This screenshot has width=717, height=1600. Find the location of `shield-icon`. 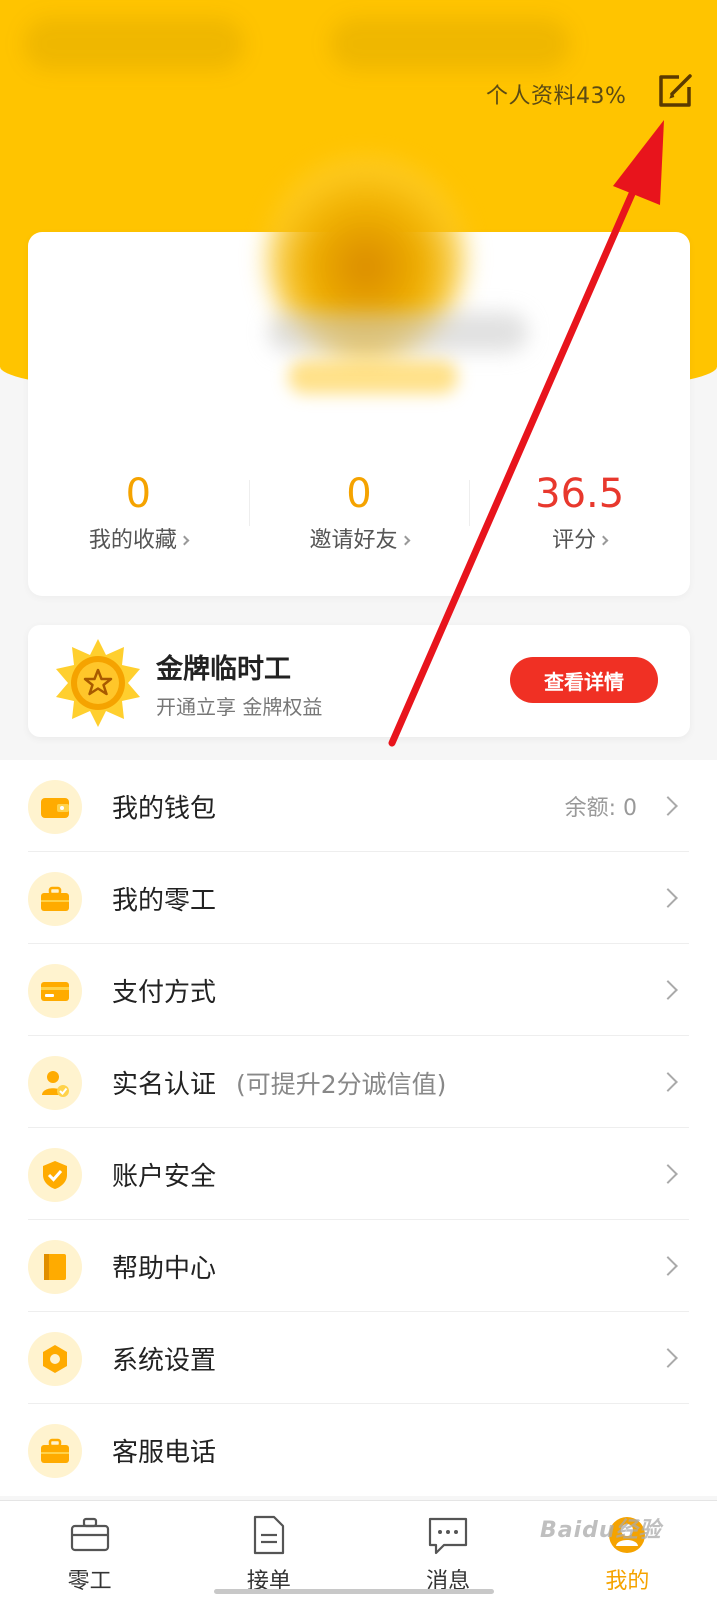

shield-icon is located at coordinates (55, 1175).